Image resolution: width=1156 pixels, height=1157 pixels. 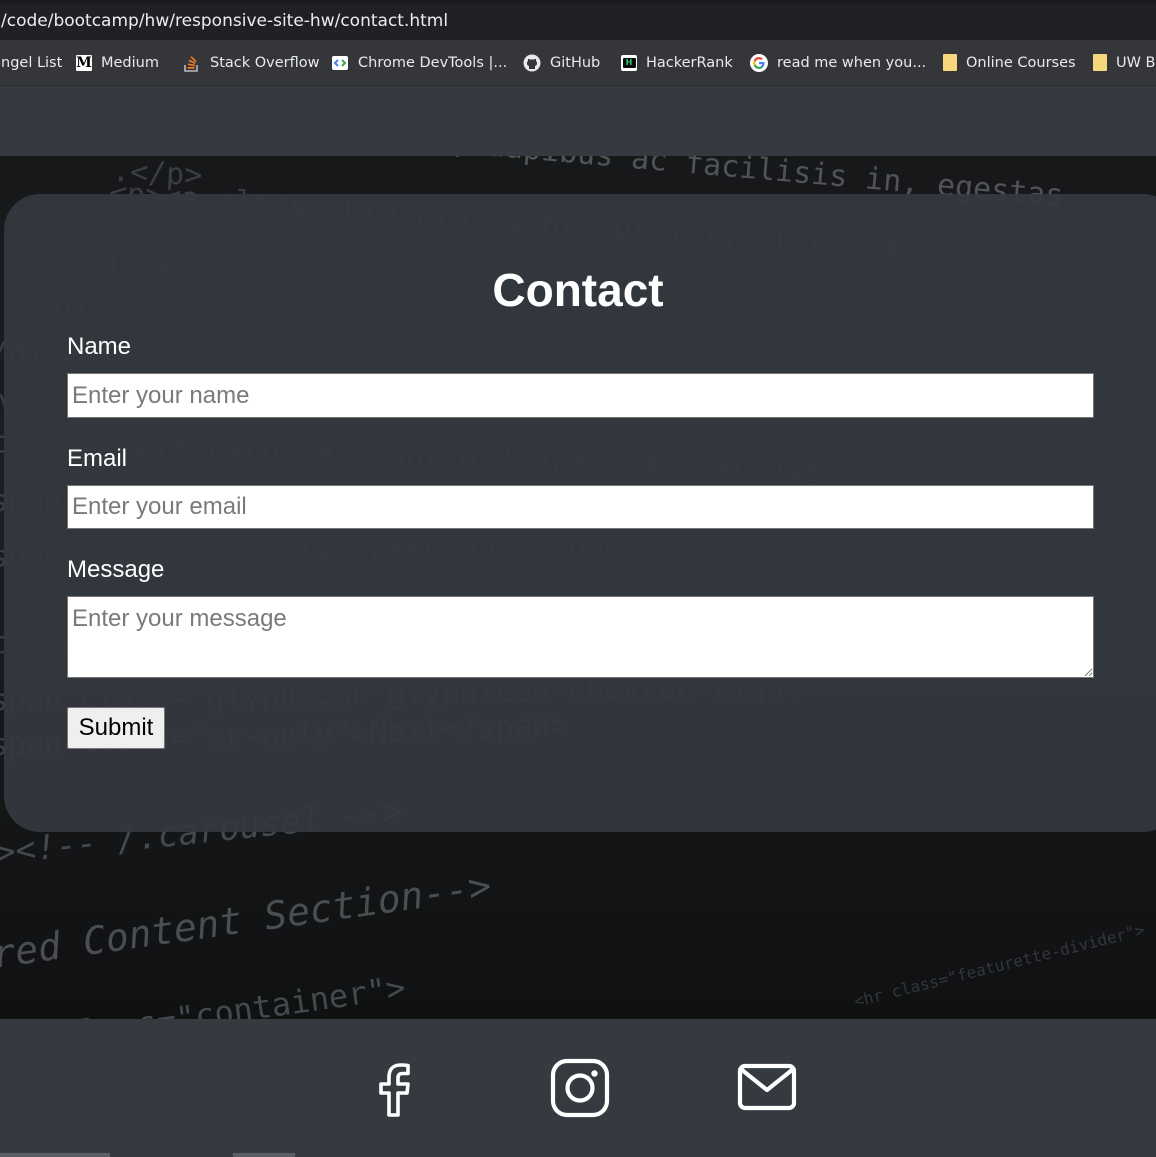 What do you see at coordinates (233, 993) in the screenshot?
I see `background-code-line: class="container">` at bounding box center [233, 993].